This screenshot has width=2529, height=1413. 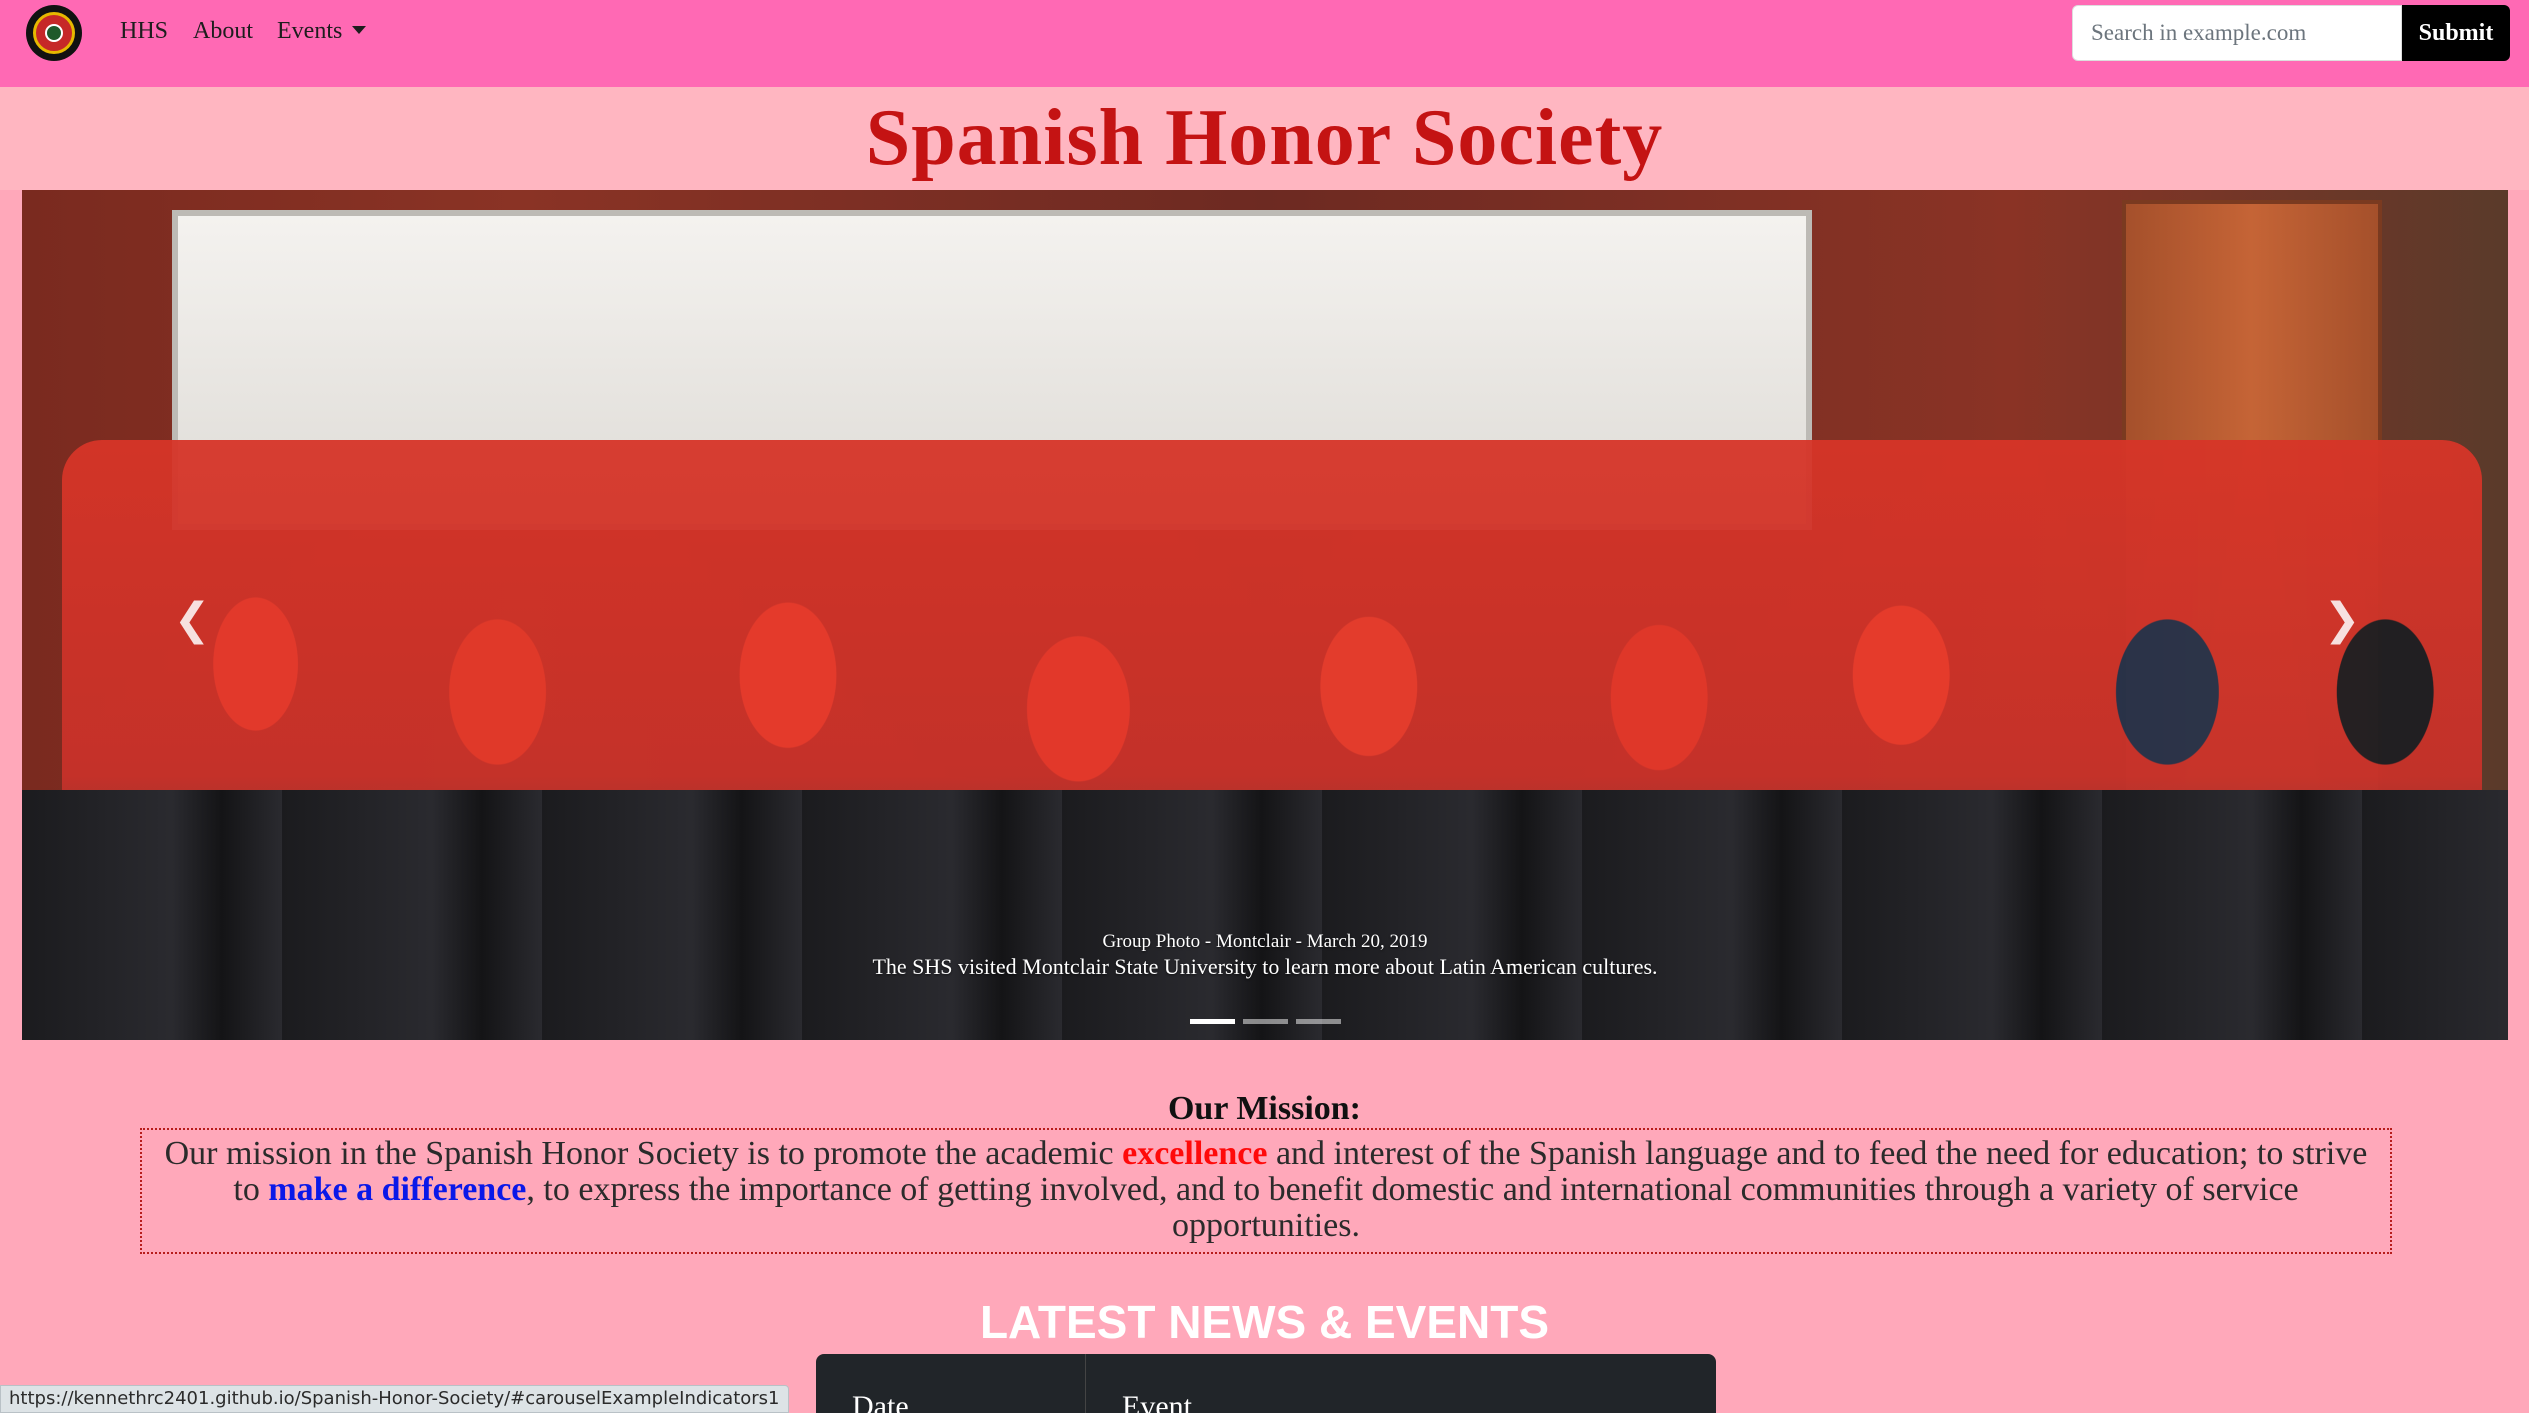 I want to click on chevron-left-icon: ❮, so click(x=192, y=620).